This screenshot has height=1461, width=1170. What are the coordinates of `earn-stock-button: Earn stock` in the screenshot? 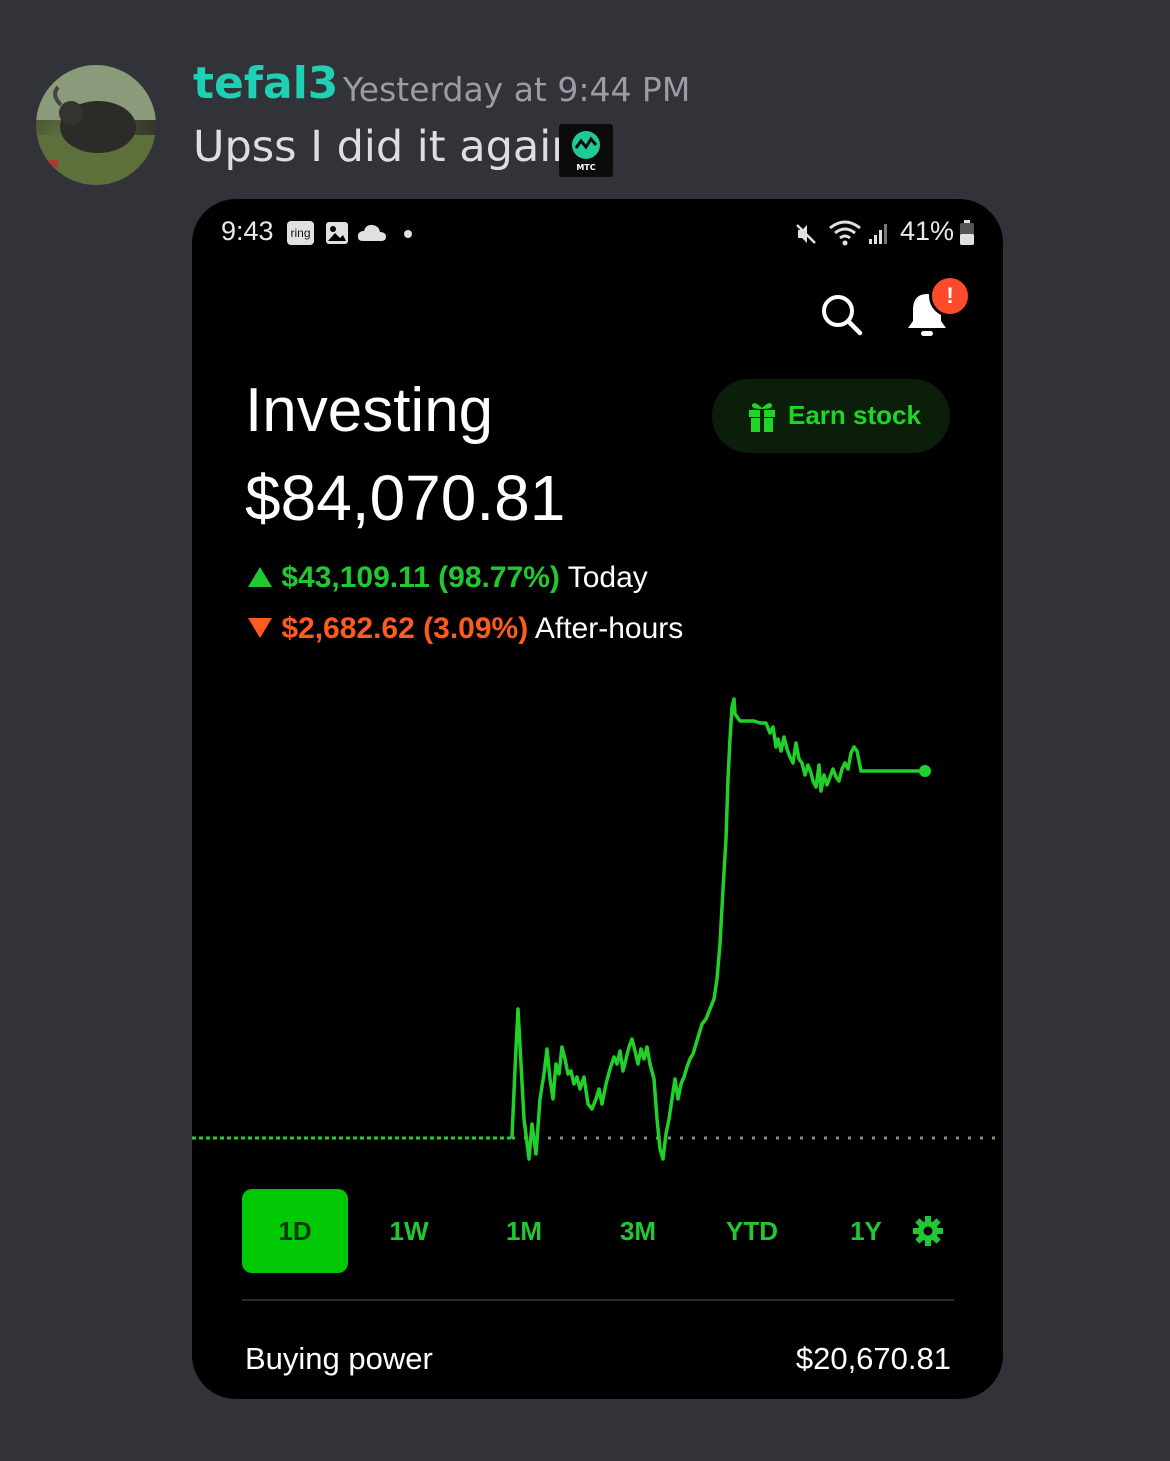 It's located at (831, 416).